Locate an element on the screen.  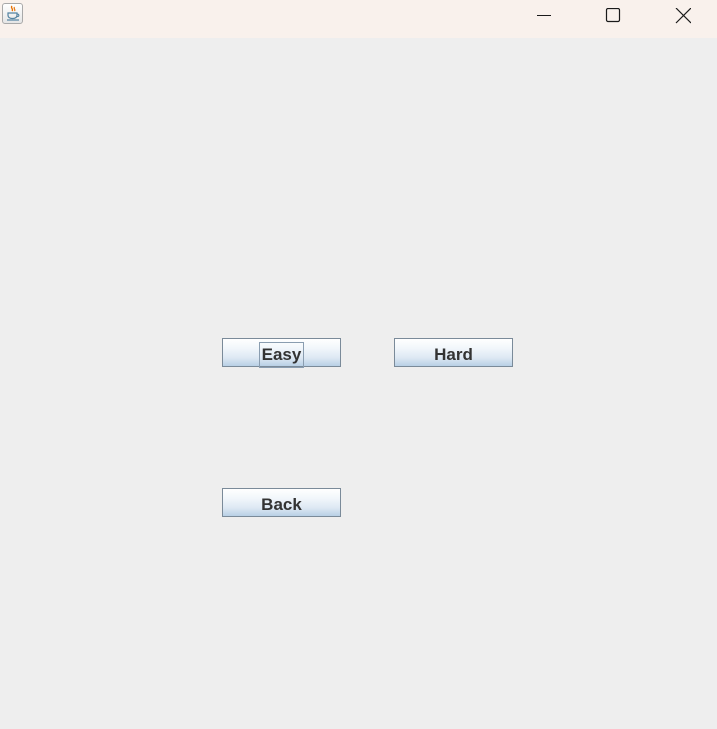
close-button is located at coordinates (683, 16).